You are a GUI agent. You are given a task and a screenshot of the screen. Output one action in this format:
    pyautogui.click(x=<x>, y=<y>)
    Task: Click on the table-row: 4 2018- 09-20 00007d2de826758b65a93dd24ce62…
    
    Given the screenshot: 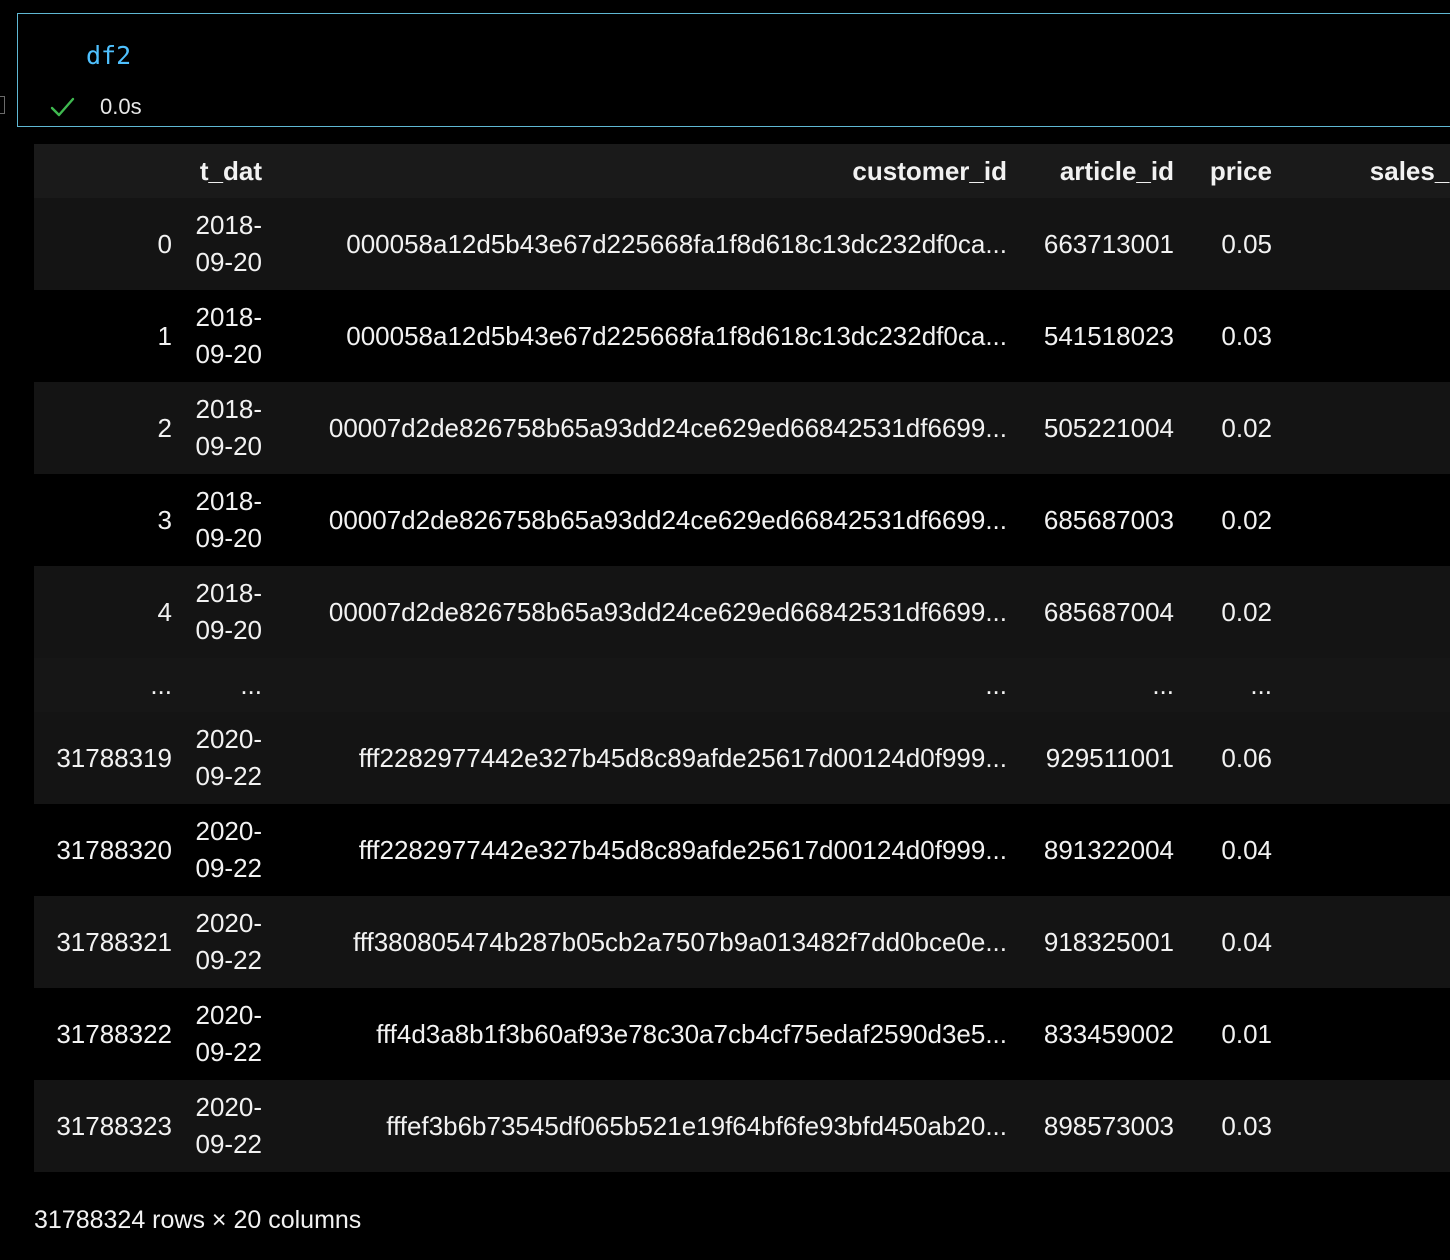 What is the action you would take?
    pyautogui.click(x=742, y=612)
    